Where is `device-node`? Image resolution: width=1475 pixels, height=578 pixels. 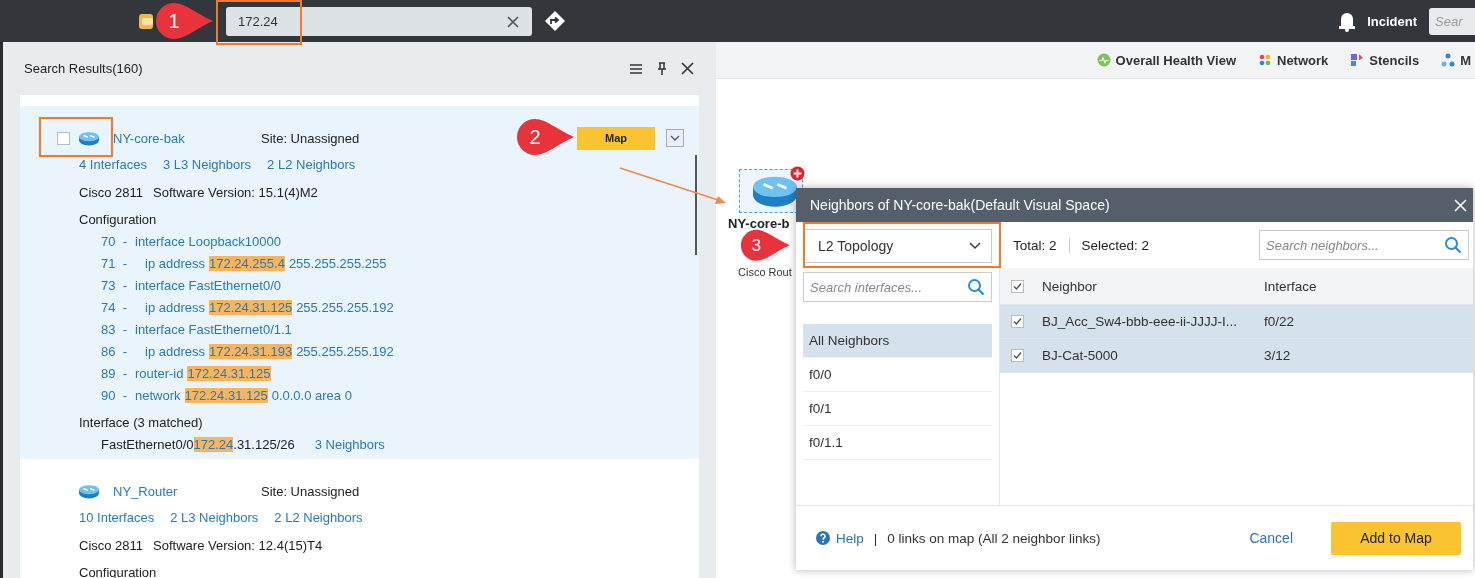 device-node is located at coordinates (771, 191).